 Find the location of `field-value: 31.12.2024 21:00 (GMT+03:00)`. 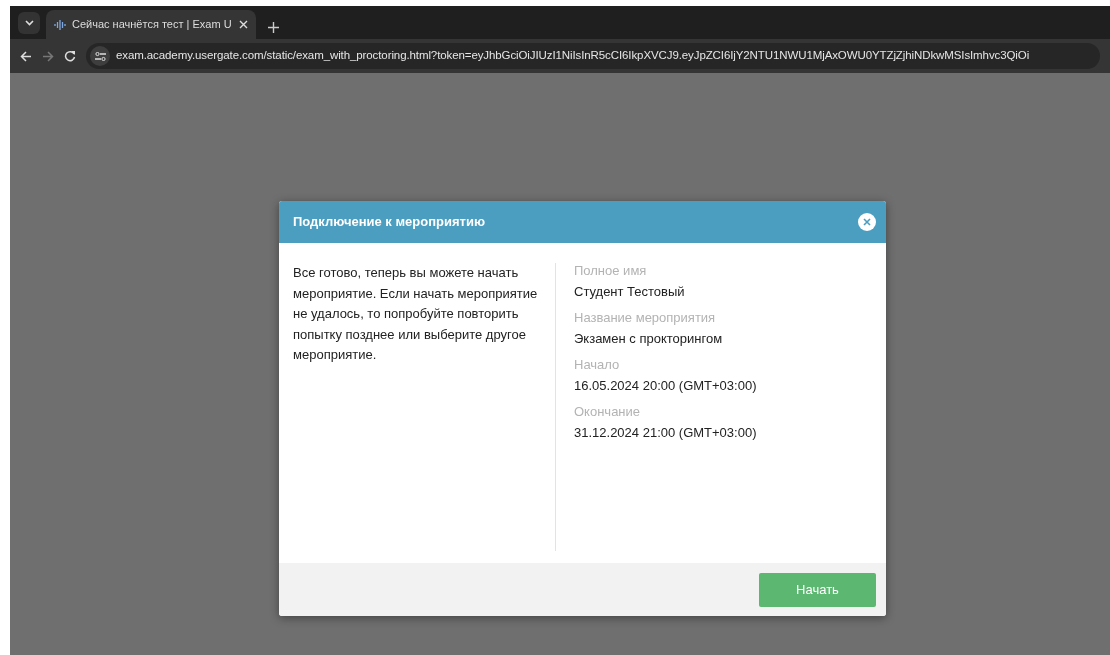

field-value: 31.12.2024 21:00 (GMT+03:00) is located at coordinates (665, 433).